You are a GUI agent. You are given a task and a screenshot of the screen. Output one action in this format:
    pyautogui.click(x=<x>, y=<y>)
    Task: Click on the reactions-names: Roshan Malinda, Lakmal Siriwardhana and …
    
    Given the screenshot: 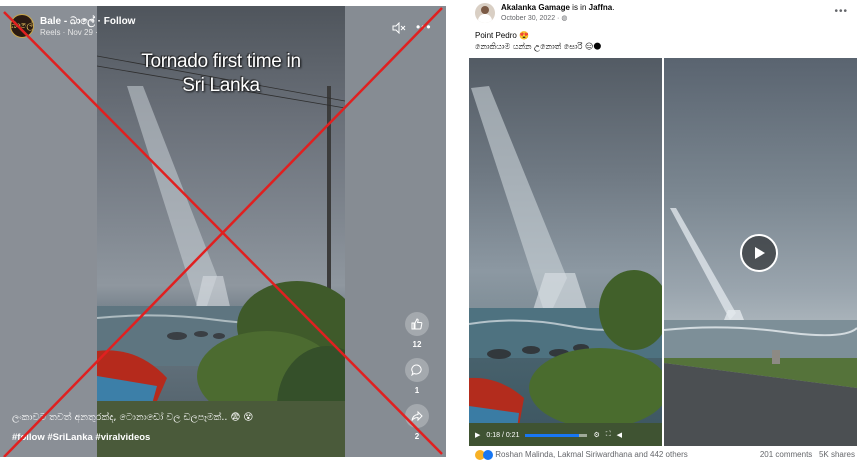 What is the action you would take?
    pyautogui.click(x=591, y=454)
    